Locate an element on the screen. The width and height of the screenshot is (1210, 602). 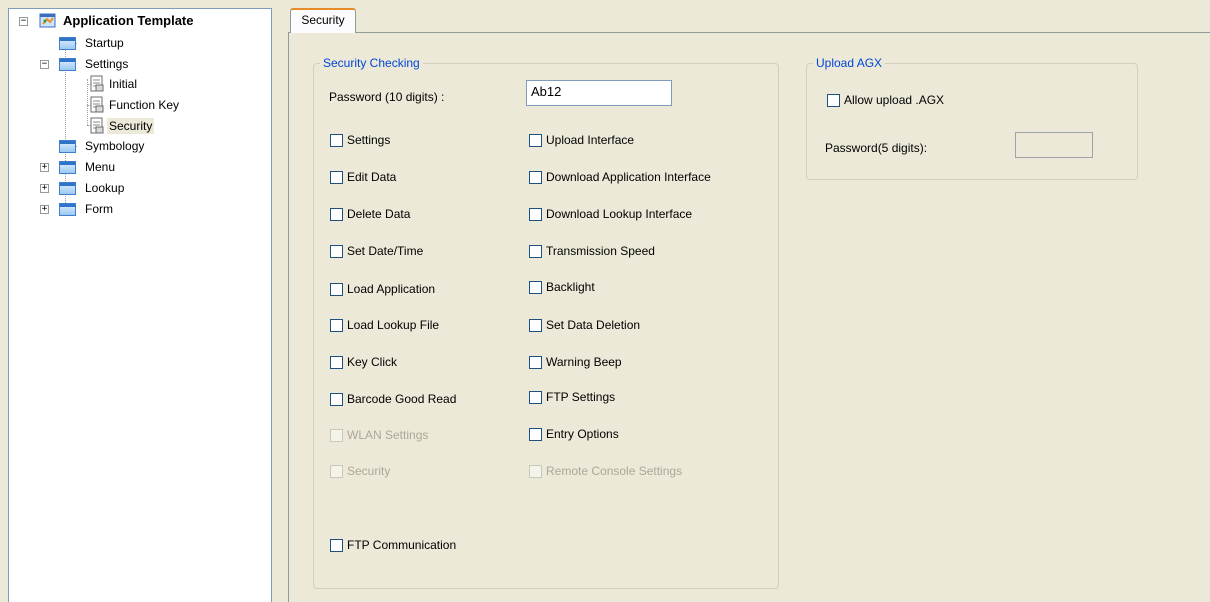
group-title: Security Checking is located at coordinates (371, 63).